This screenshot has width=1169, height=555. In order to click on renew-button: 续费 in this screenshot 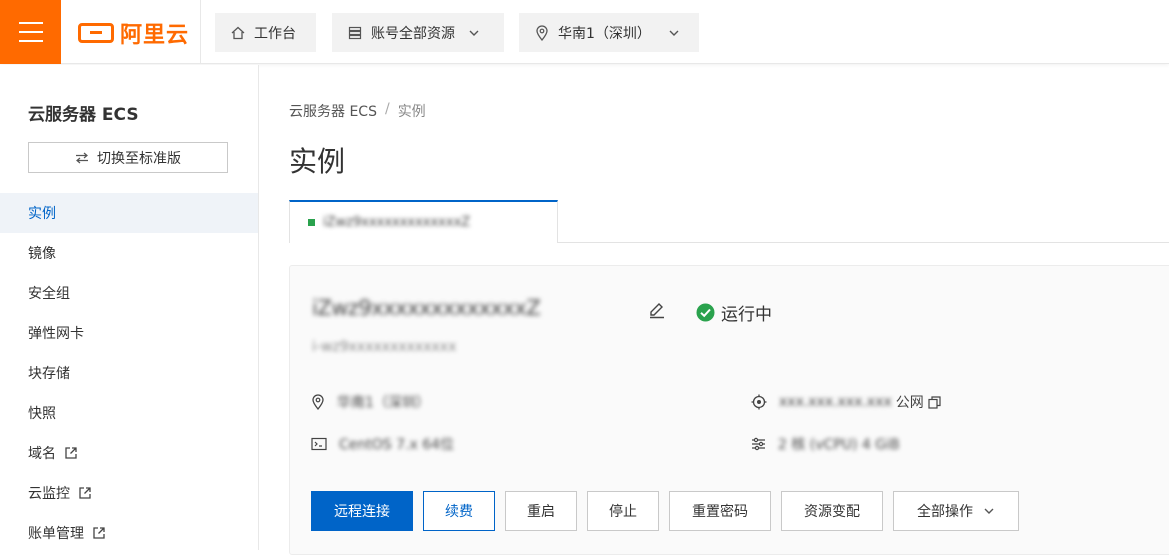, I will do `click(459, 511)`.